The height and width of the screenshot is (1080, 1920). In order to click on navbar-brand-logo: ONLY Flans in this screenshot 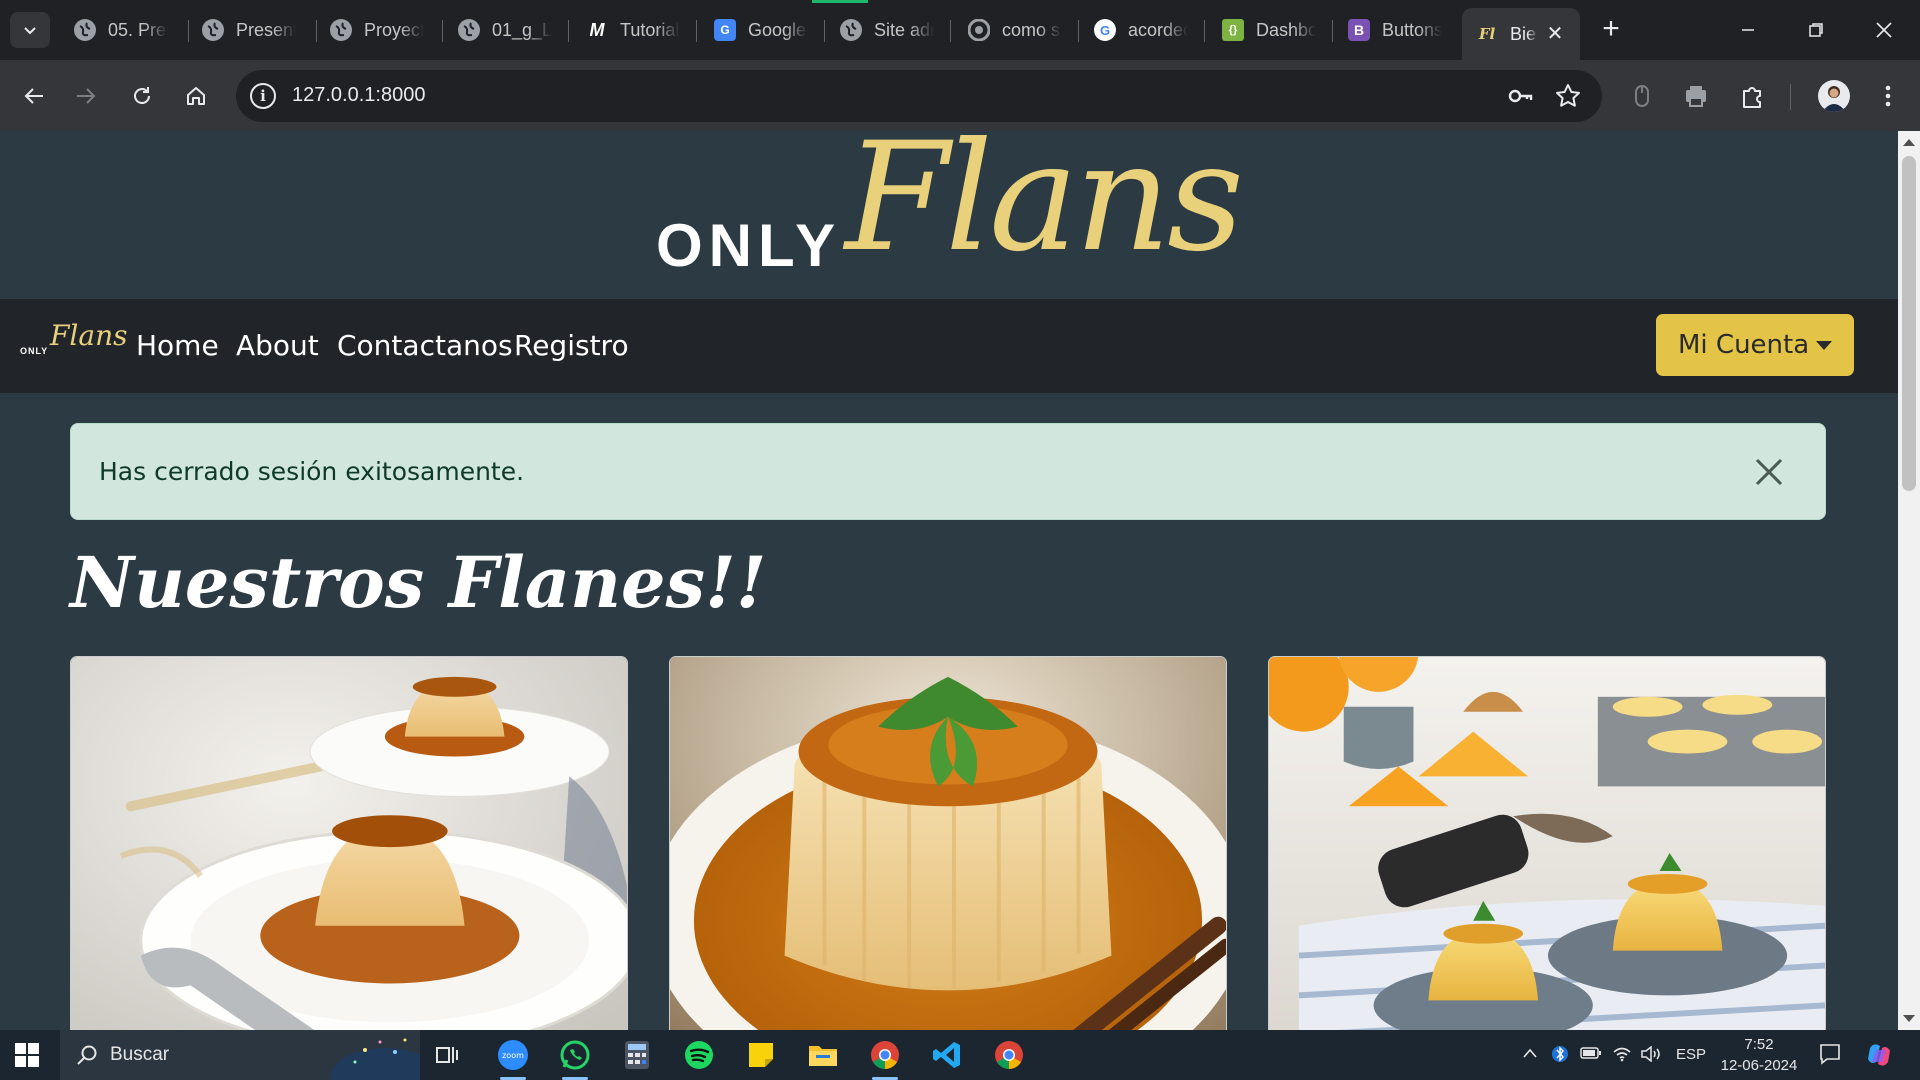, I will do `click(74, 340)`.